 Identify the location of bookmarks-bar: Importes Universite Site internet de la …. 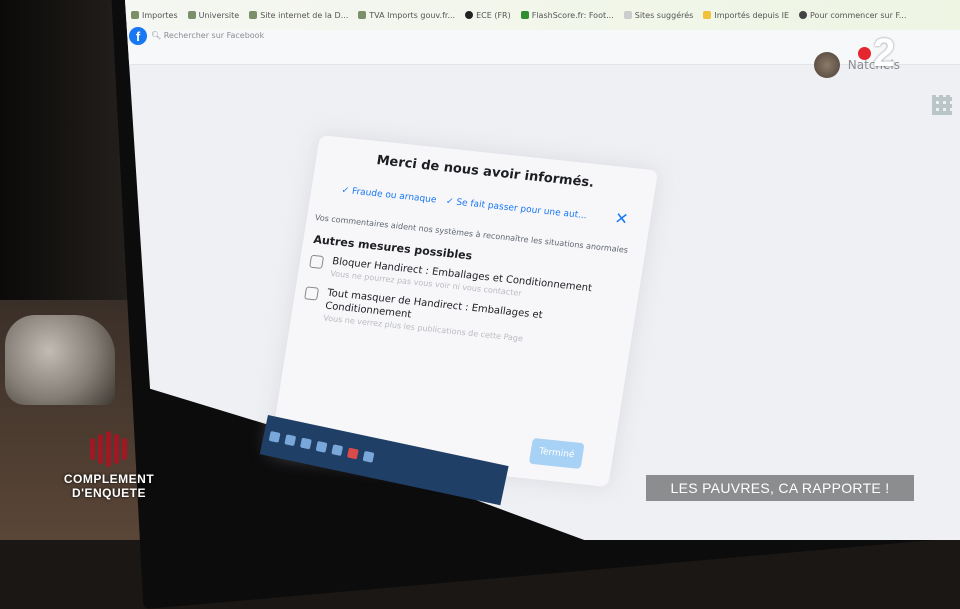
(542, 15).